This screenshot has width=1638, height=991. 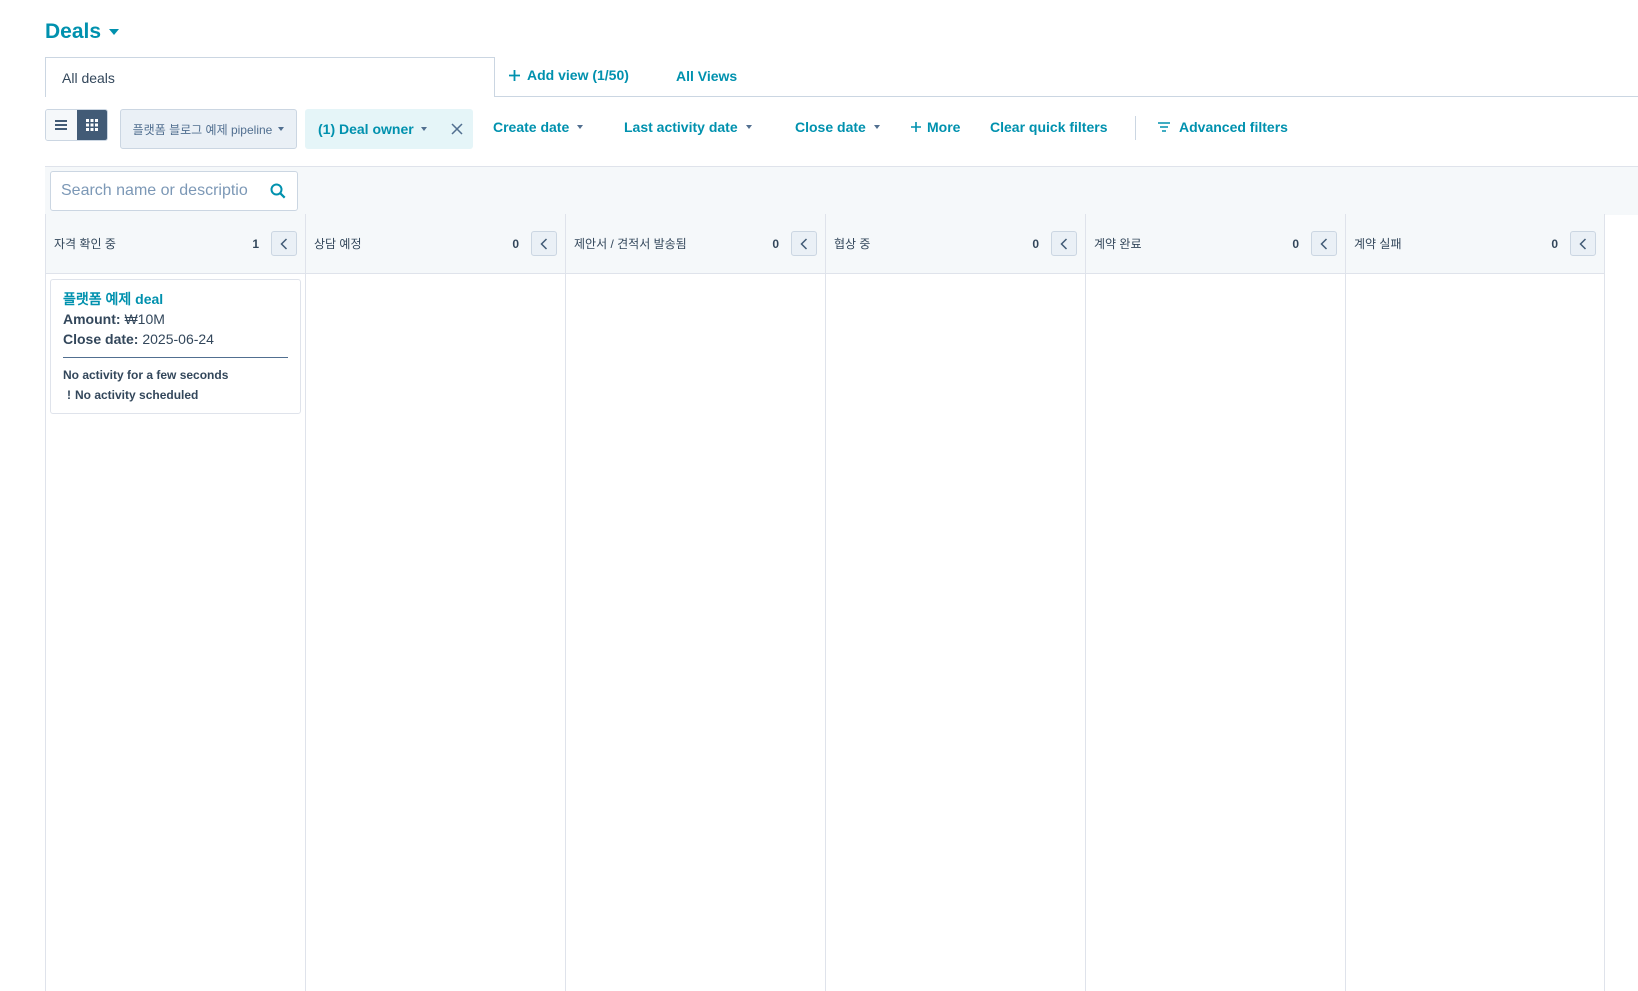 What do you see at coordinates (944, 127) in the screenshot?
I see `more-filters-label: More` at bounding box center [944, 127].